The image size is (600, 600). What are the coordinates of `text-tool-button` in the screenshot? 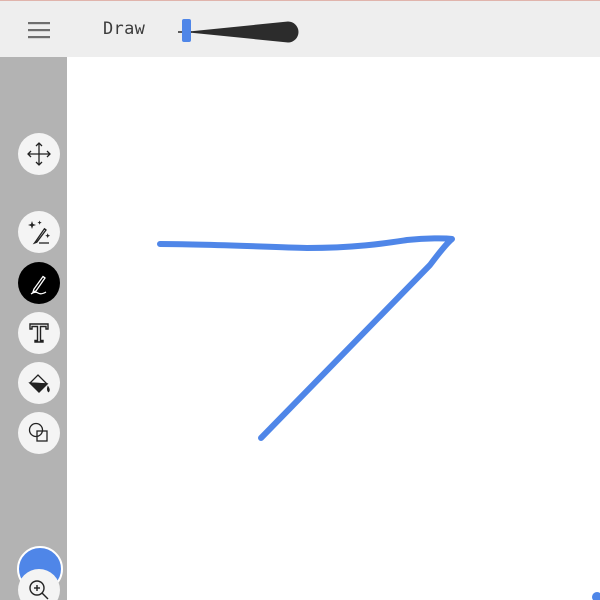 It's located at (39, 333).